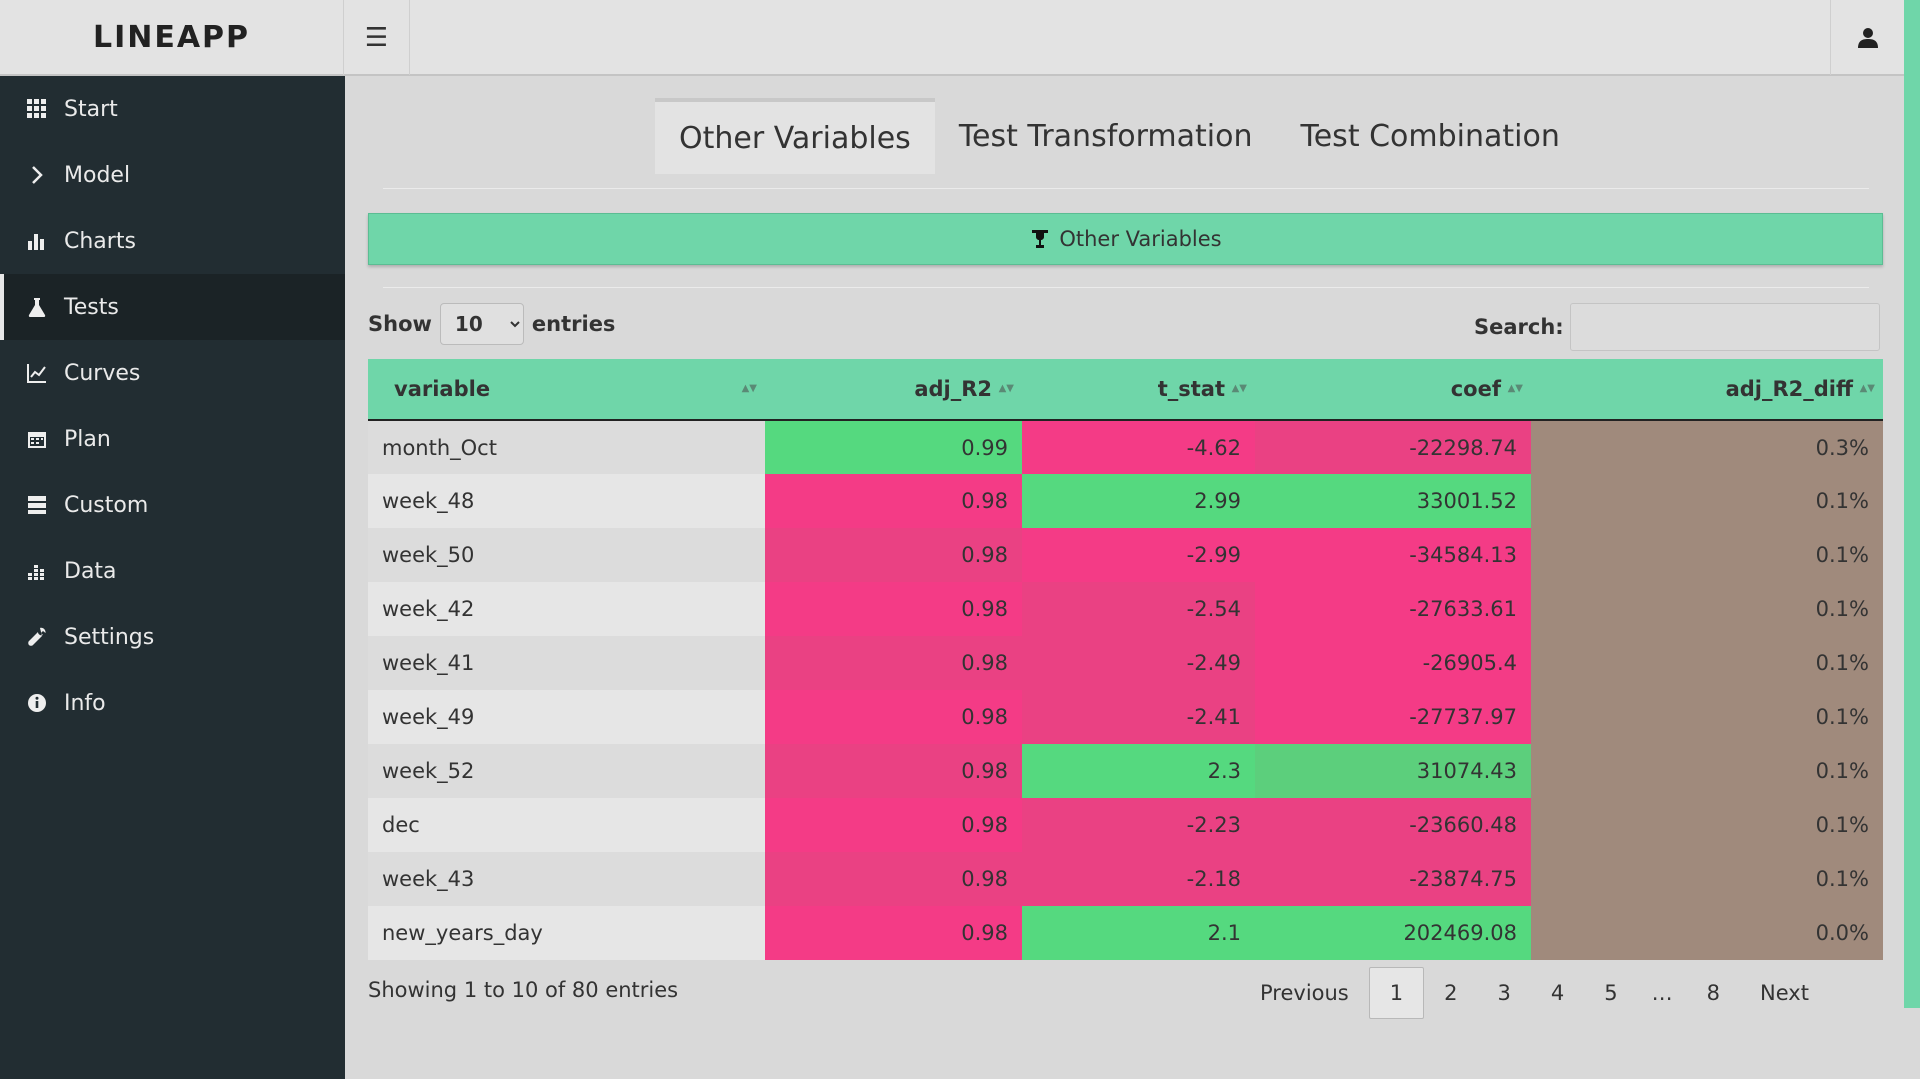  I want to click on top-navbar: LINEAPP ☰, so click(960, 38).